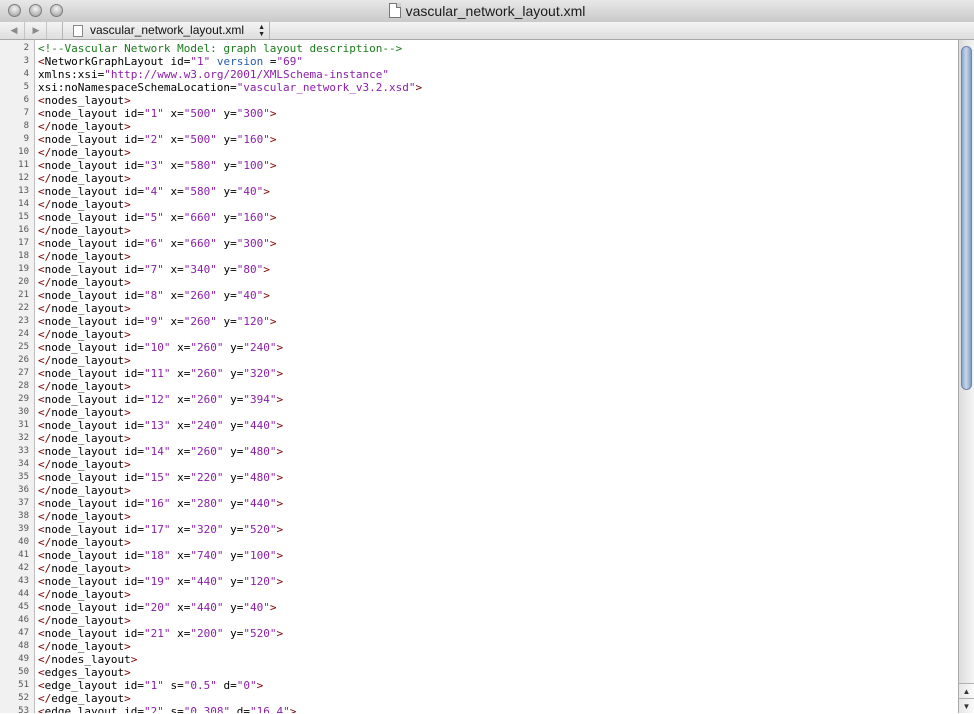  What do you see at coordinates (157, 607) in the screenshot?
I see `code-line: <node_layout id="20" x="440" y="40">` at bounding box center [157, 607].